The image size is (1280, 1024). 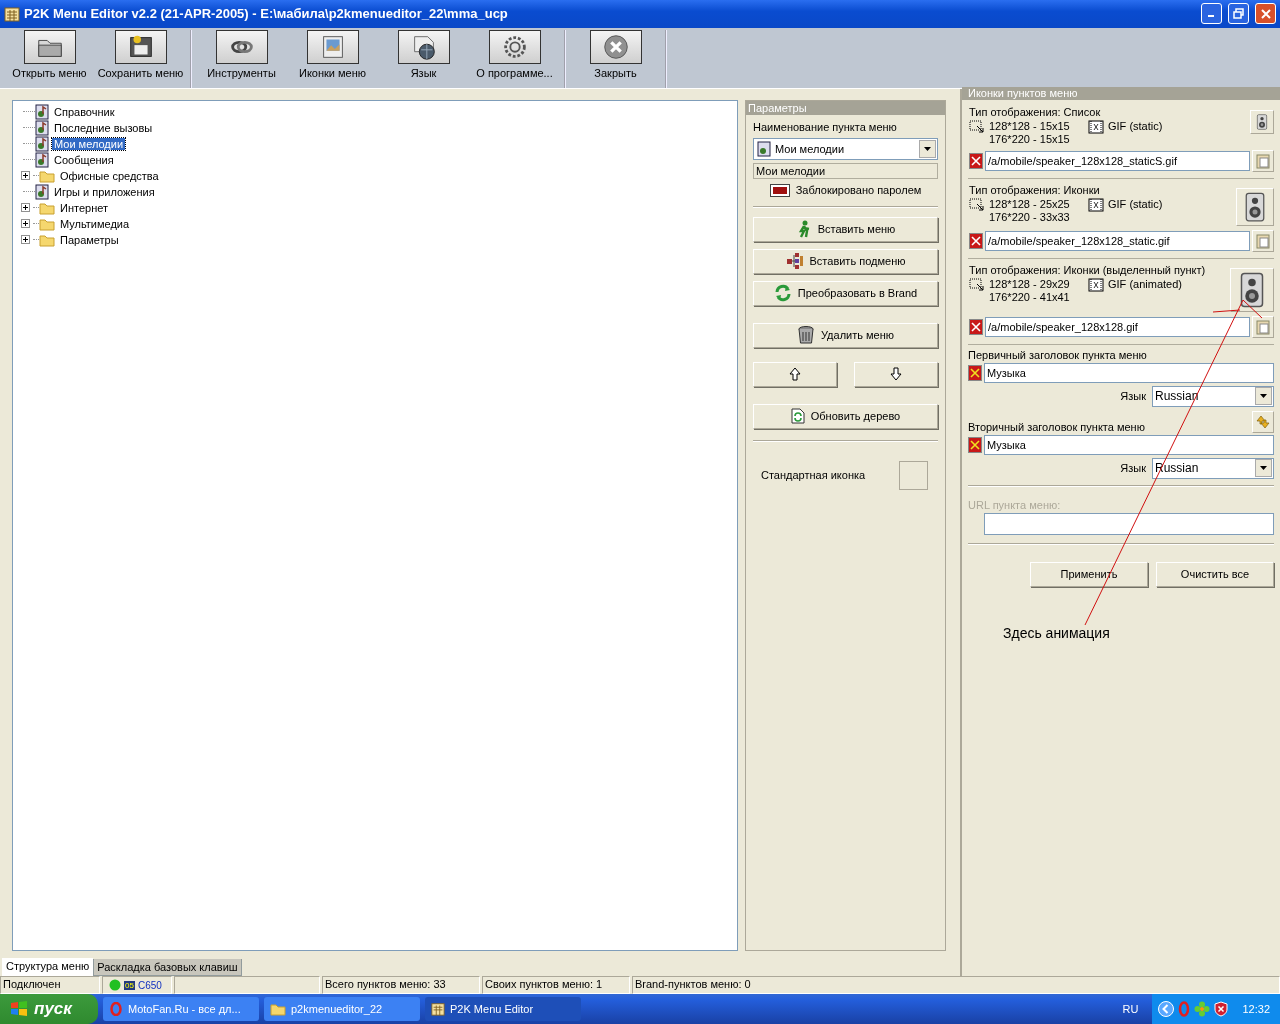 What do you see at coordinates (104, 191) in the screenshot?
I see `tree-item: Игры и приложения` at bounding box center [104, 191].